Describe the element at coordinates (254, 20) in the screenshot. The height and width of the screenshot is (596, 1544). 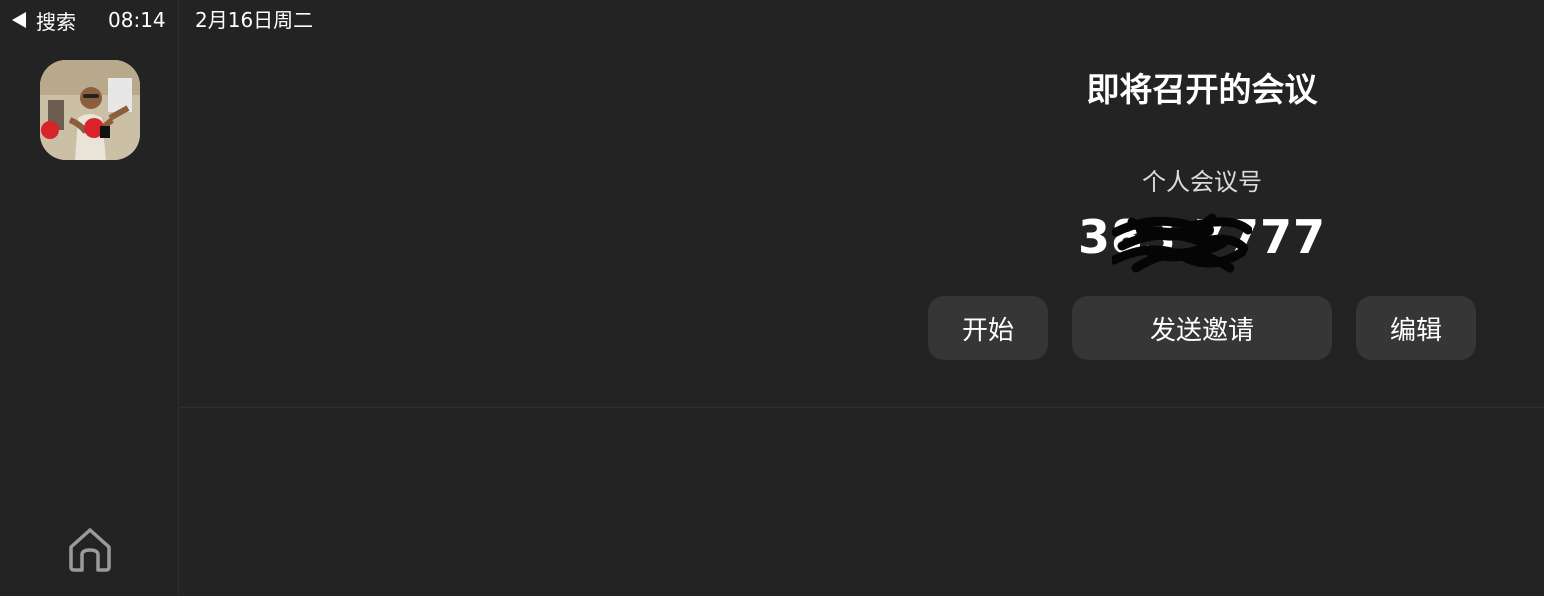
I see `status-date: 2月16日周二` at that location.